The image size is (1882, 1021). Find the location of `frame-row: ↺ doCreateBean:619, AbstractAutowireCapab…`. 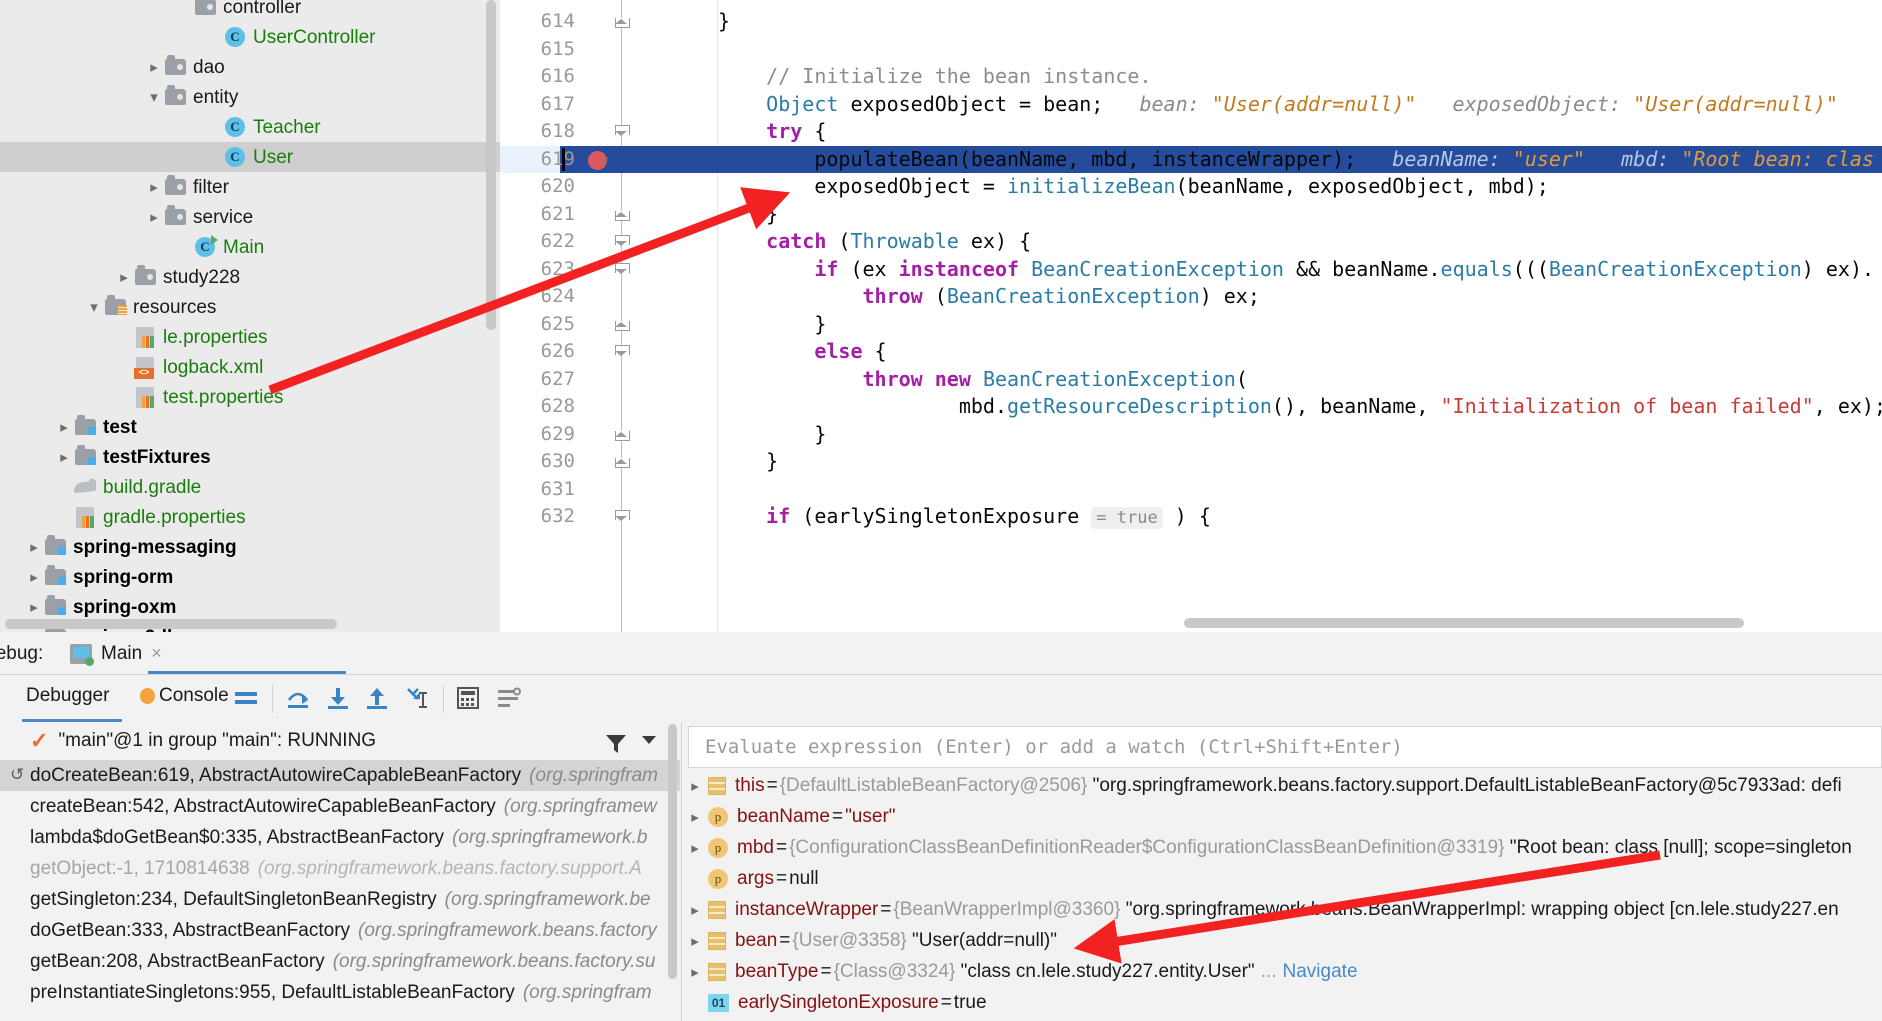

frame-row: ↺ doCreateBean:619, AbstractAutowireCapab… is located at coordinates (340, 775).